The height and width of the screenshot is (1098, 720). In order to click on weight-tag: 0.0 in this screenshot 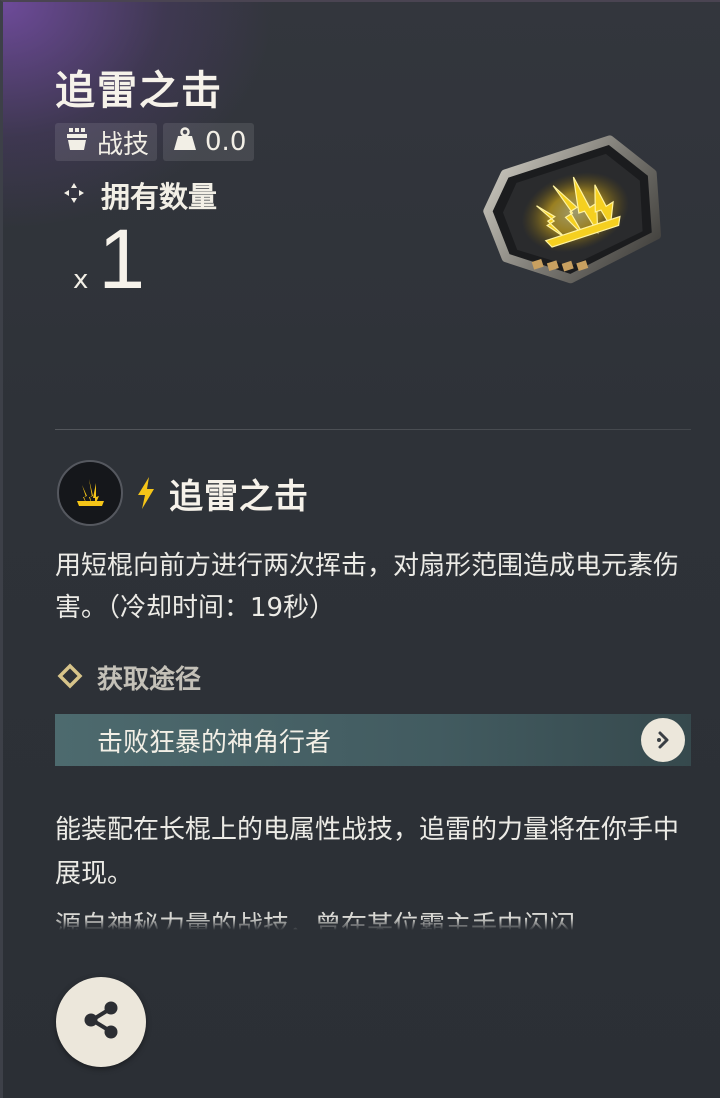, I will do `click(209, 142)`.